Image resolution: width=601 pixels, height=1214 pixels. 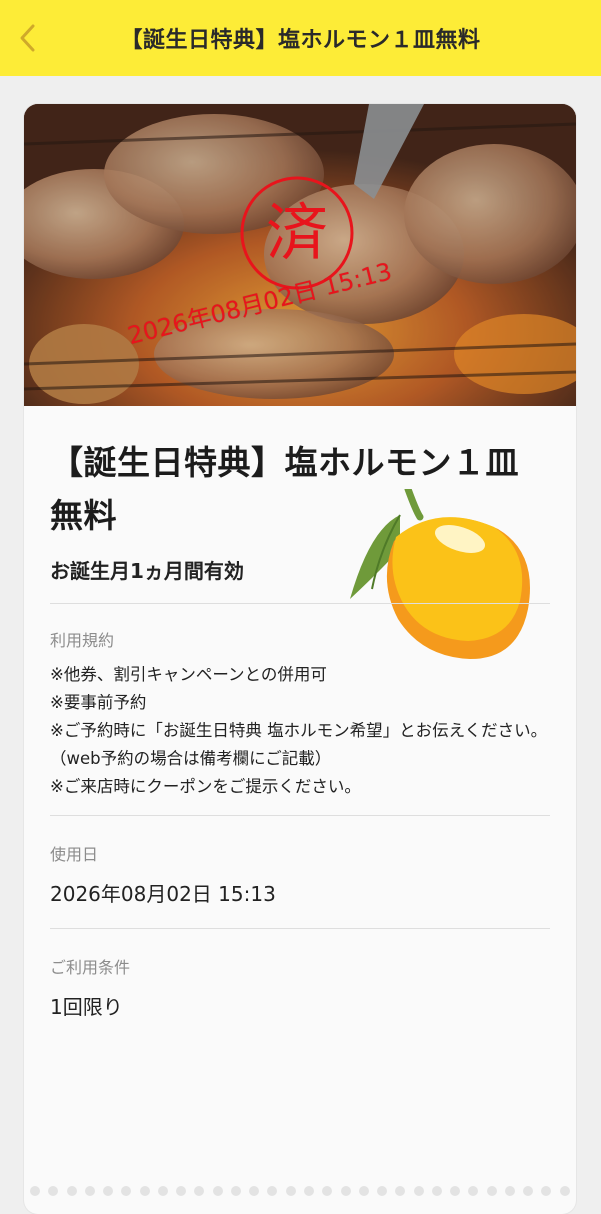 I want to click on top-bar: 【誕生日特典】塩ホルモン１皿無料, so click(x=300, y=38).